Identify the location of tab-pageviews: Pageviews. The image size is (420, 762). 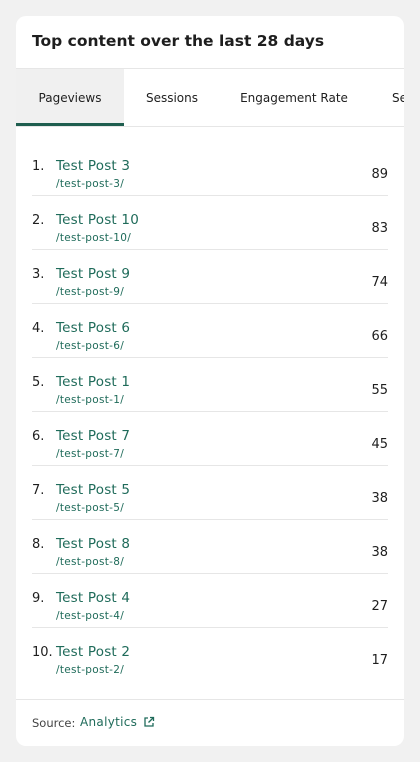
(70, 97).